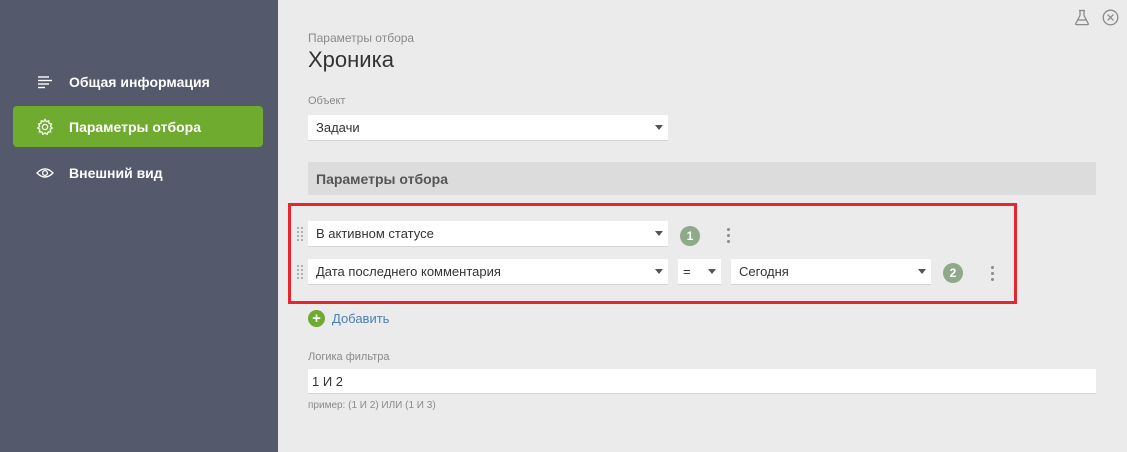 This screenshot has width=1127, height=452. Describe the element at coordinates (488, 128) in the screenshot. I see `object-select: Задачи` at that location.